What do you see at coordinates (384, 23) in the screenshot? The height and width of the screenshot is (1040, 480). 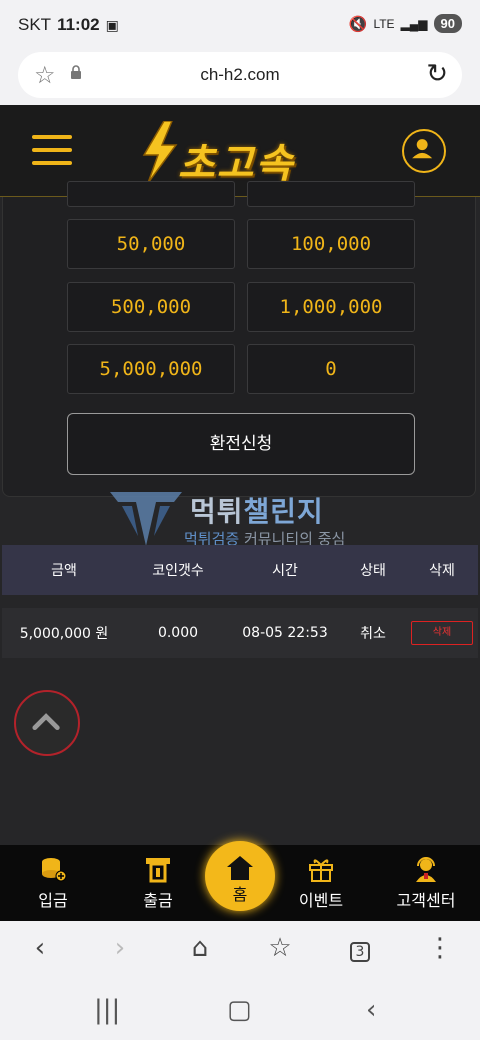 I see `network-label: LTE` at bounding box center [384, 23].